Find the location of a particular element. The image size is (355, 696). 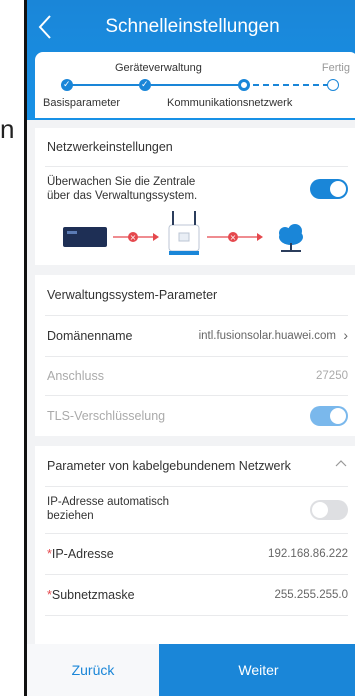

ip-label: *IP-Adresse is located at coordinates (80, 554).